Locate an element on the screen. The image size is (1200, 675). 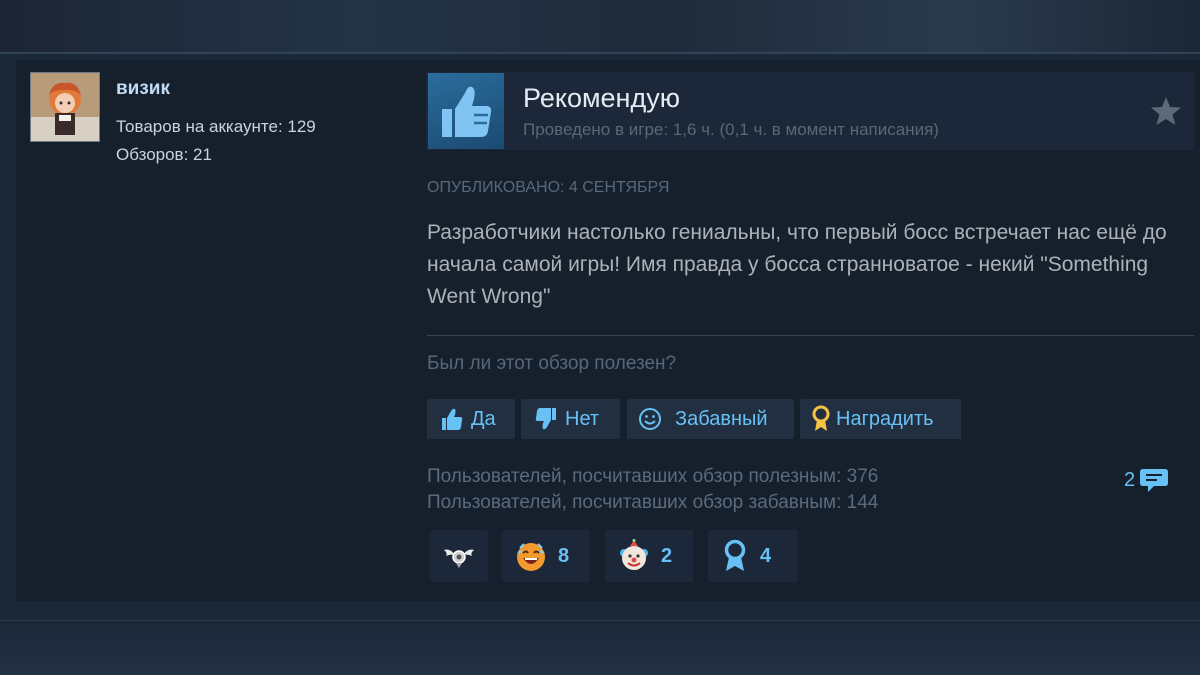
vote-no-button: Нет is located at coordinates (570, 419).